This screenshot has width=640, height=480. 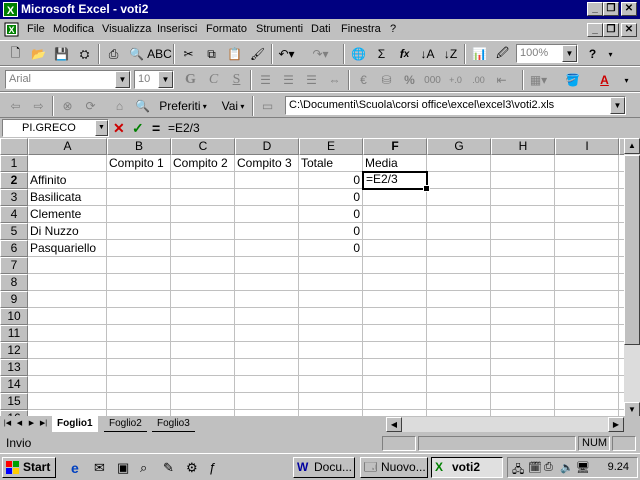 I want to click on copy-icon: ⧉, so click(x=211, y=54).